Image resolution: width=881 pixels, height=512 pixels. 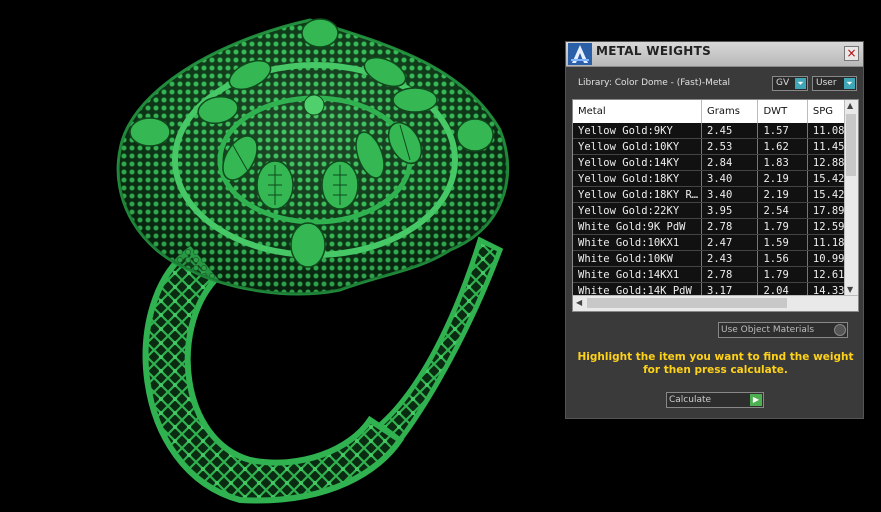 I want to click on cell-metal: Yellow Gold:9KY, so click(x=637, y=131).